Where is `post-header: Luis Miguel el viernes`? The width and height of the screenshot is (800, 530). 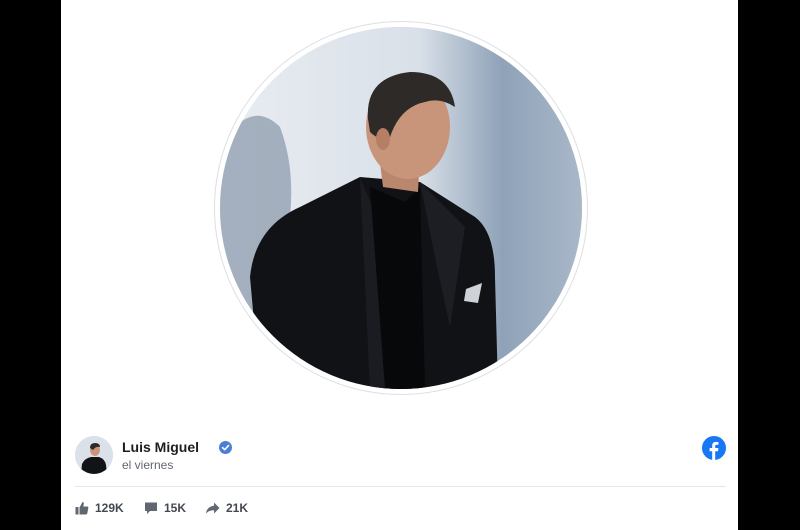 post-header: Luis Miguel el viernes is located at coordinates (400, 456).